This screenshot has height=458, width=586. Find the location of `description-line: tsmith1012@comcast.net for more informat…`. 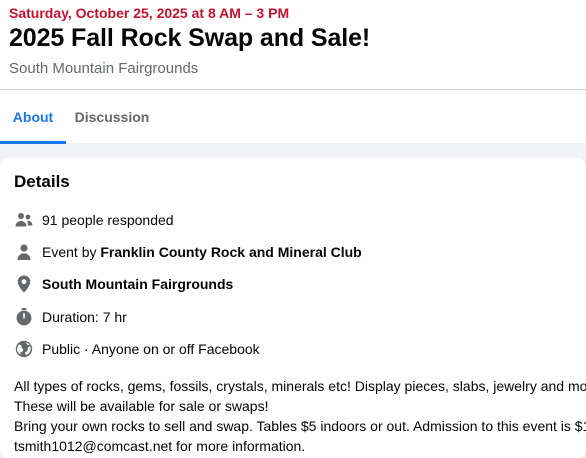

description-line: tsmith1012@comcast.net for more informat… is located at coordinates (160, 446).